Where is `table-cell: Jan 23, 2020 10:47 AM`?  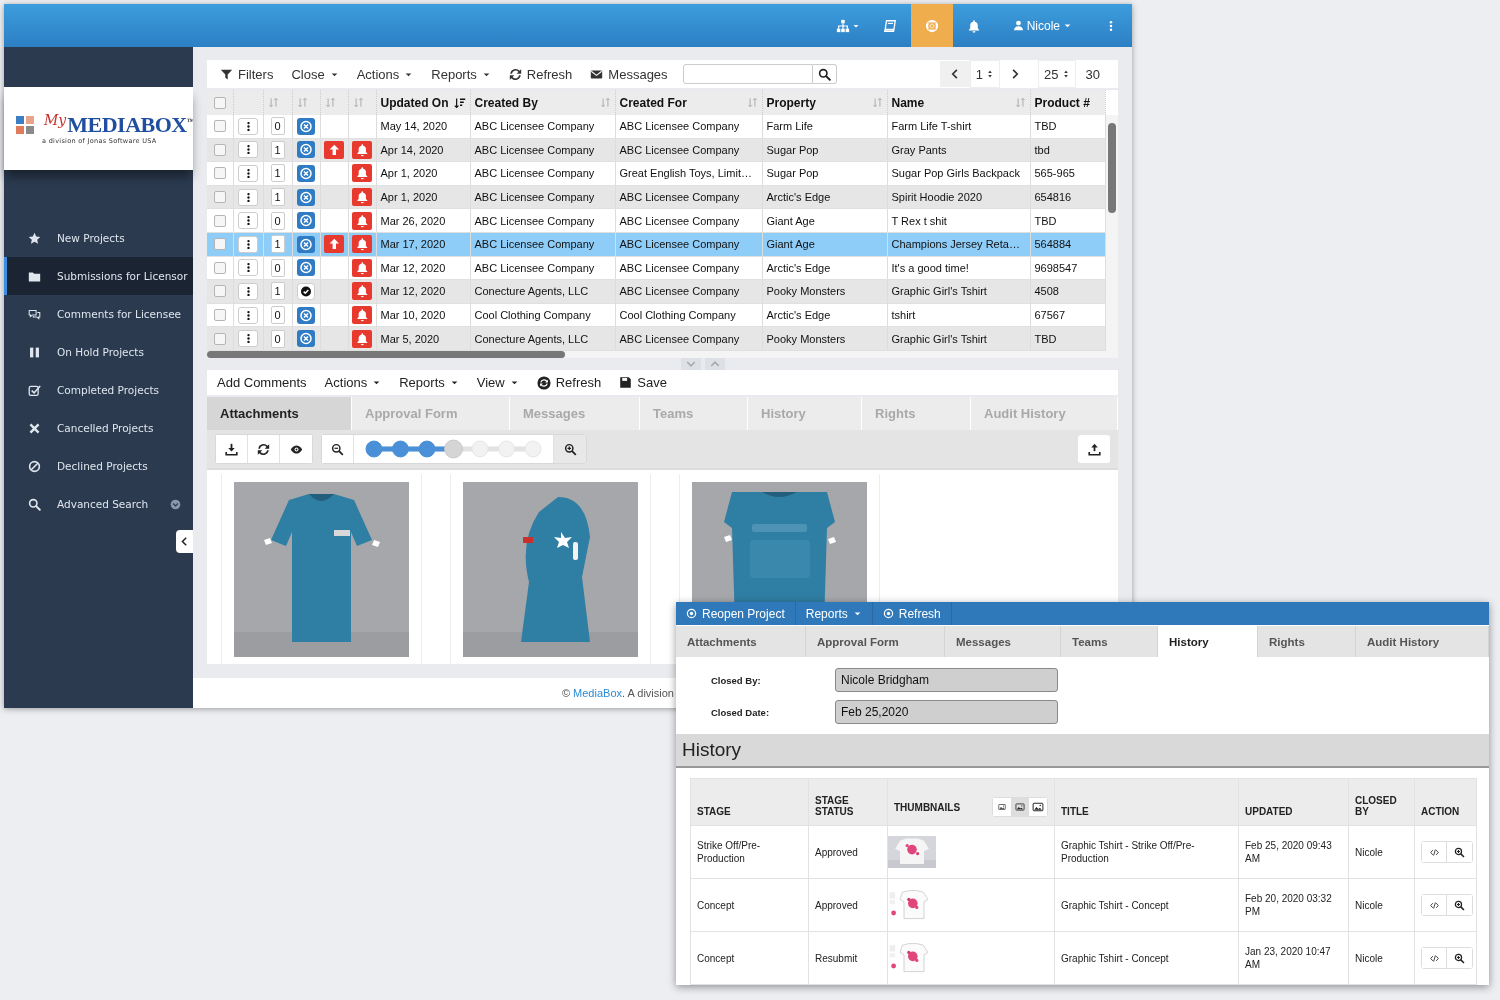 table-cell: Jan 23, 2020 10:47 AM is located at coordinates (1288, 958).